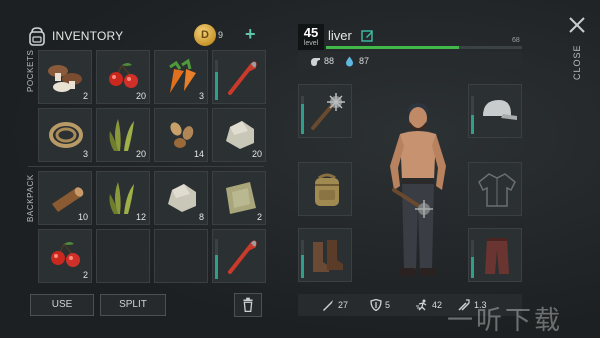 The image size is (600, 338). Describe the element at coordinates (421, 305) in the screenshot. I see `running-speed-icon` at that location.